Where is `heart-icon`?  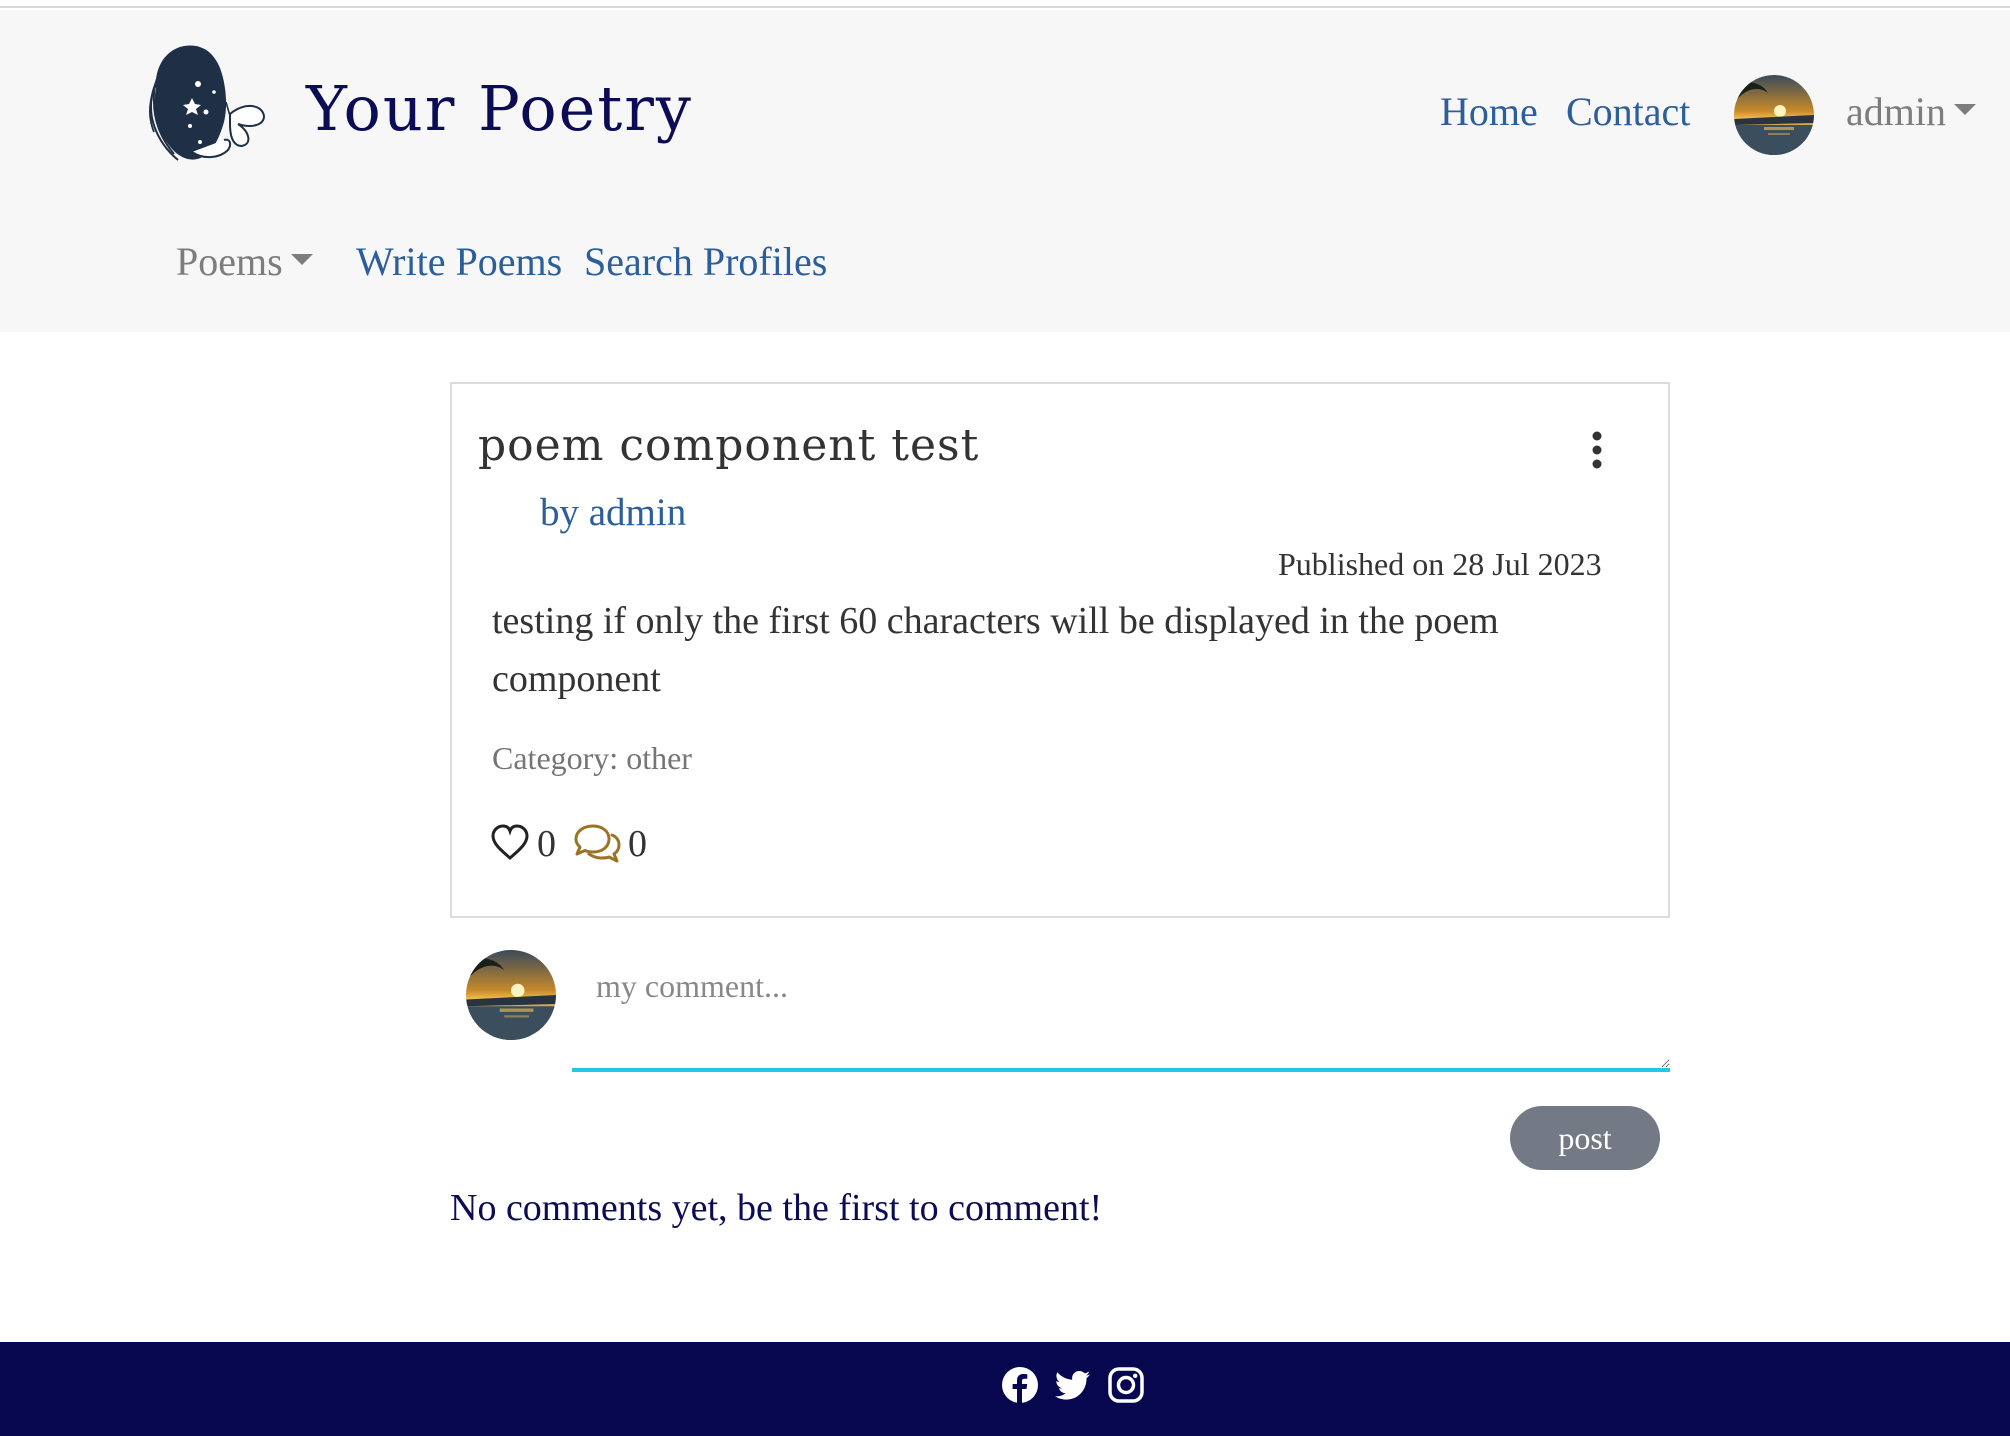
heart-icon is located at coordinates (510, 843).